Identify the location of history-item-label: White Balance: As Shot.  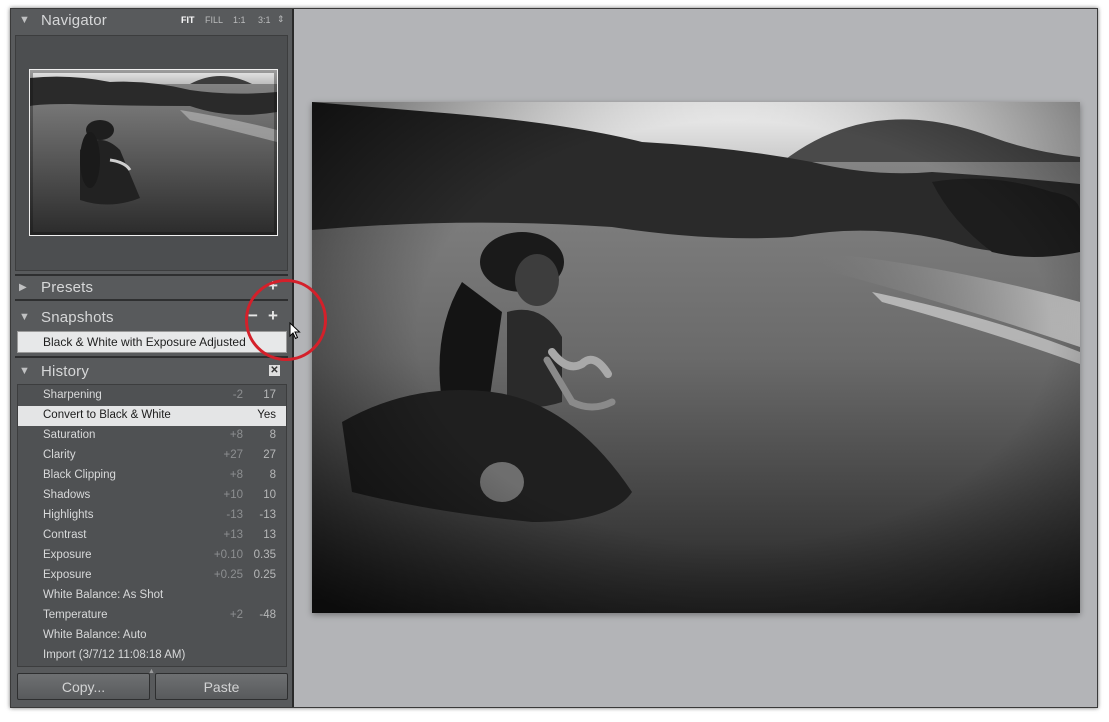
(103, 595).